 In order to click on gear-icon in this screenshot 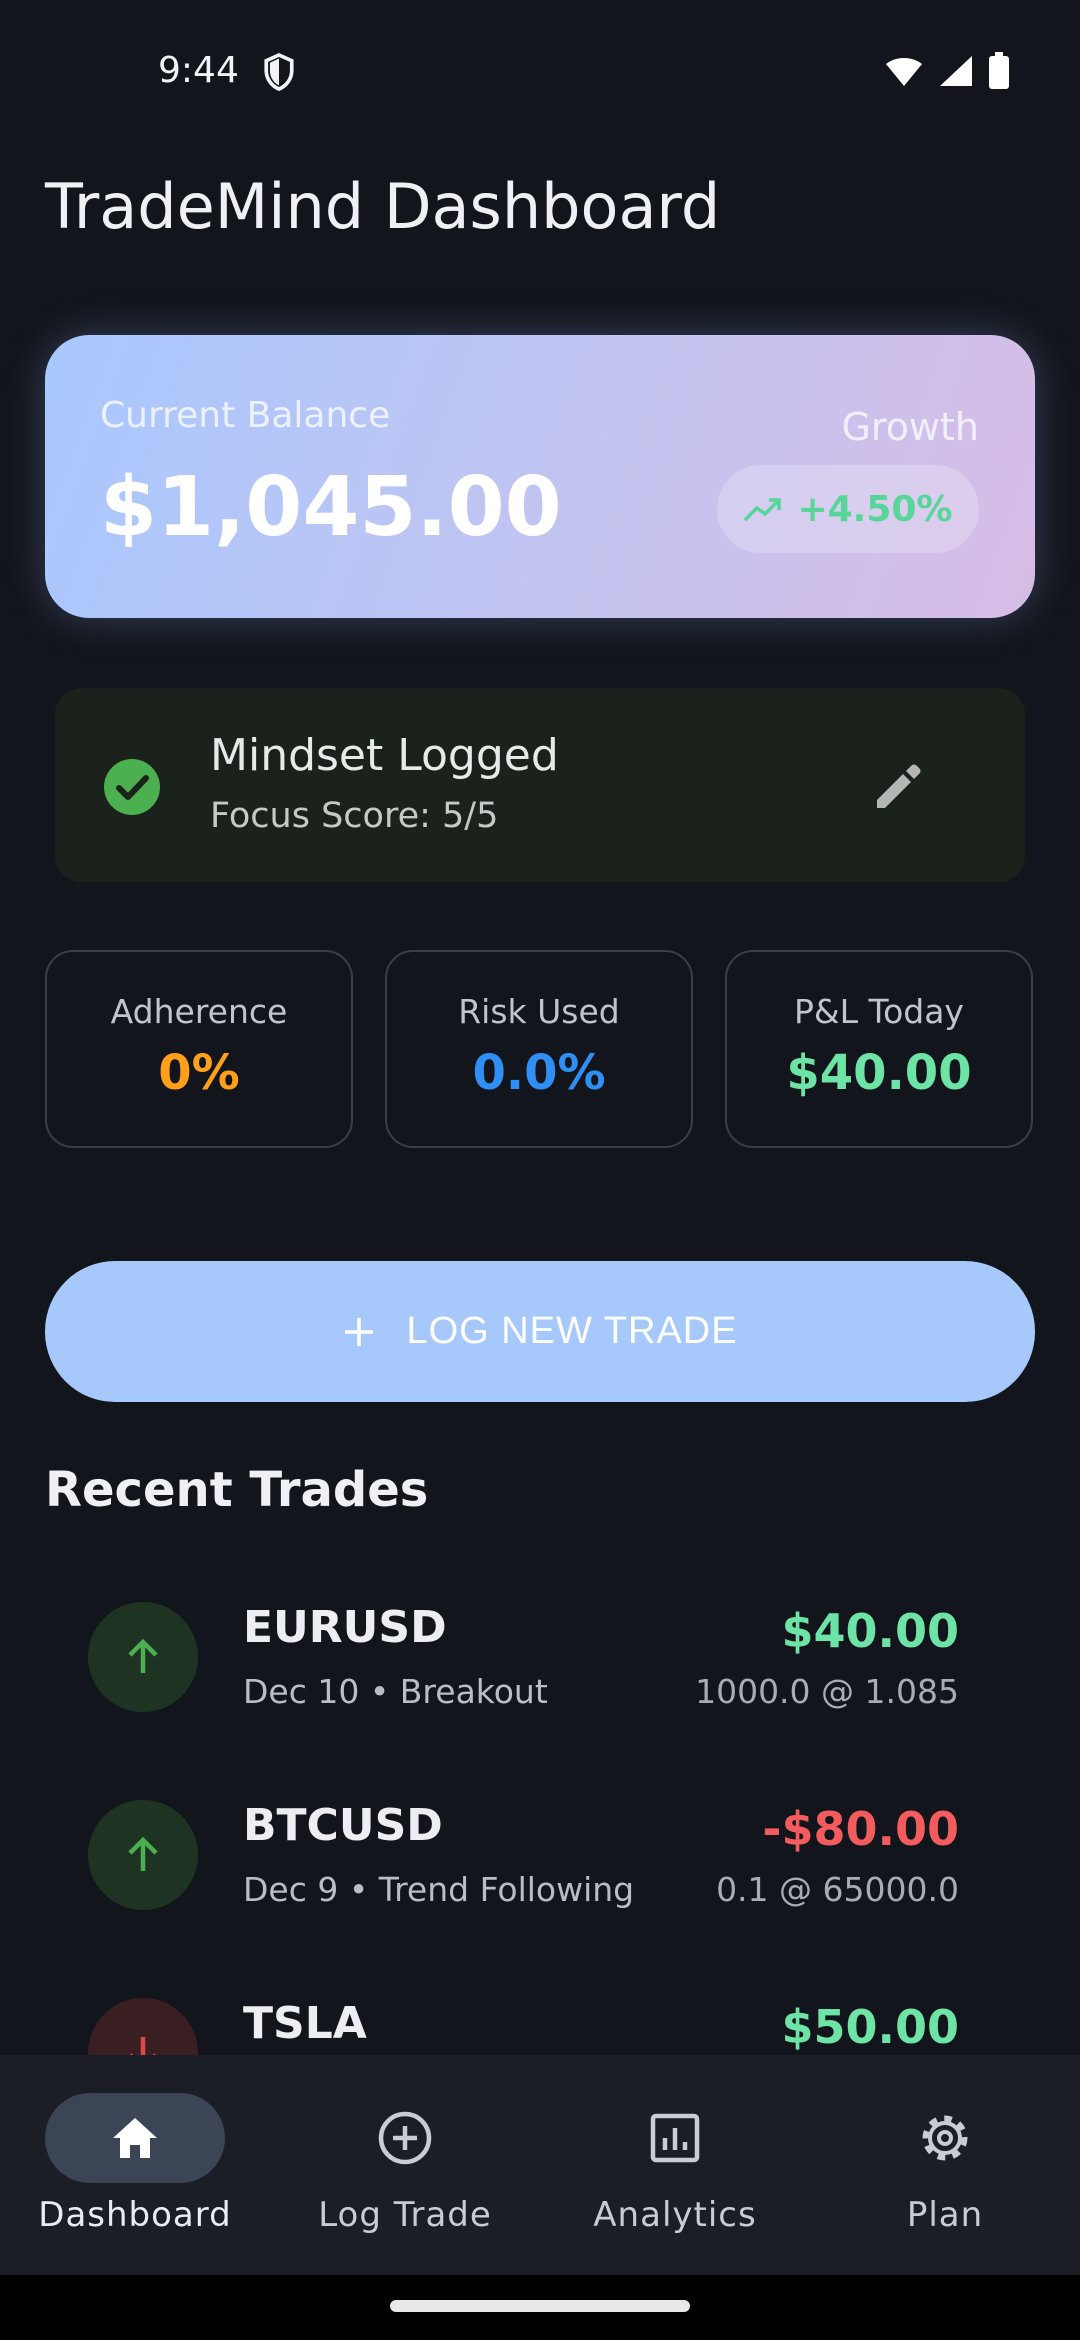, I will do `click(945, 2138)`.